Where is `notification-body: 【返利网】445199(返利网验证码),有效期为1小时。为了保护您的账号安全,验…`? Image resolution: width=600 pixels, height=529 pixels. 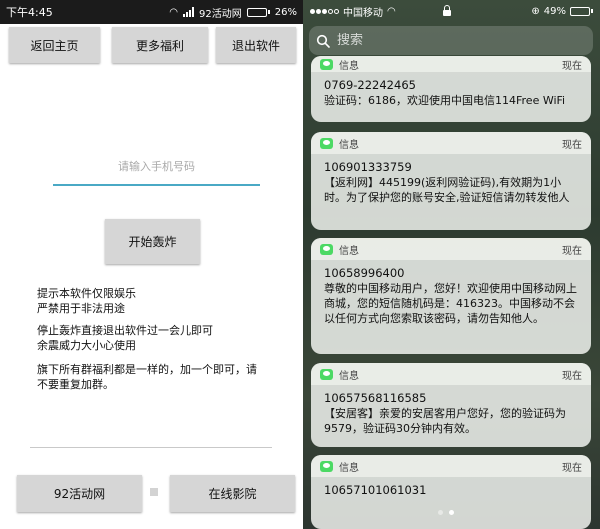
notification-body: 【返利网】445199(返利网验证码),有效期为1小时。为了保护您的账号安全,验… is located at coordinates (447, 190).